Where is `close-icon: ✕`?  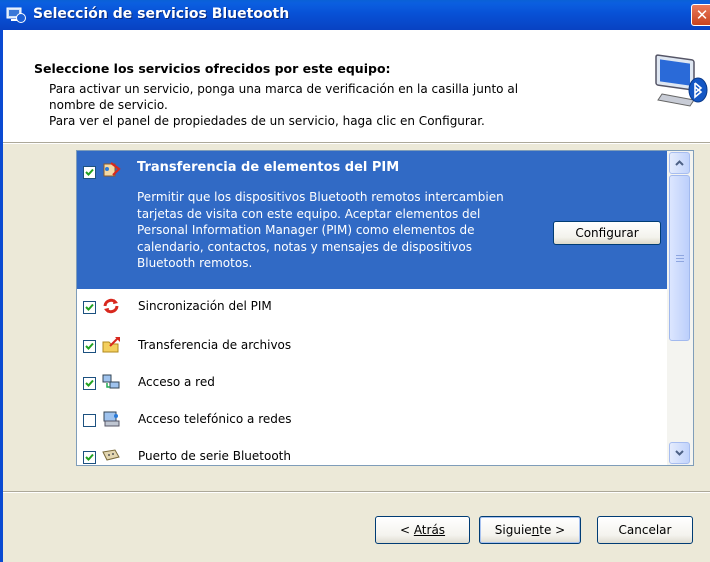
close-icon: ✕ is located at coordinates (702, 15).